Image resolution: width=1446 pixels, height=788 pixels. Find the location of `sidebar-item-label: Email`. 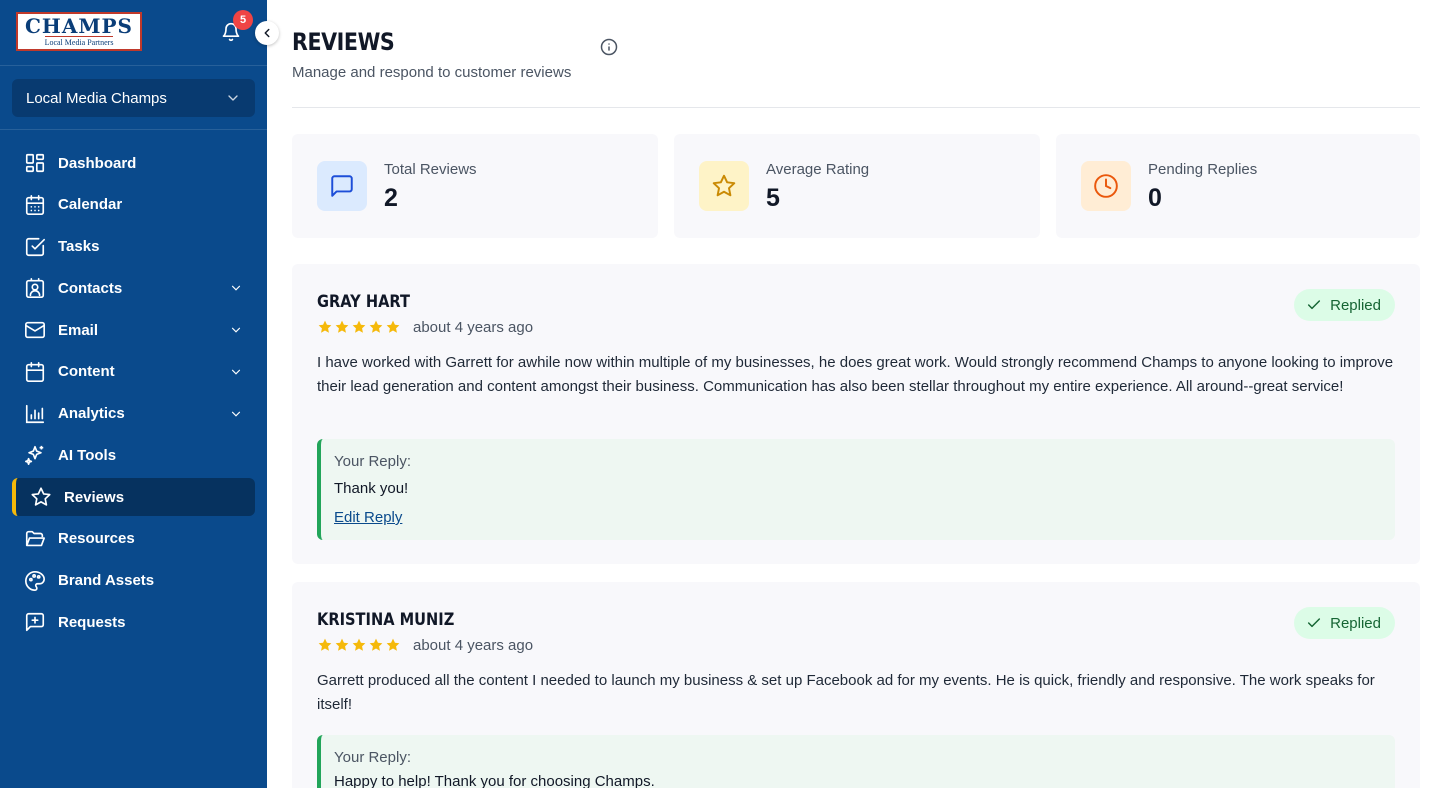

sidebar-item-label: Email is located at coordinates (78, 330).